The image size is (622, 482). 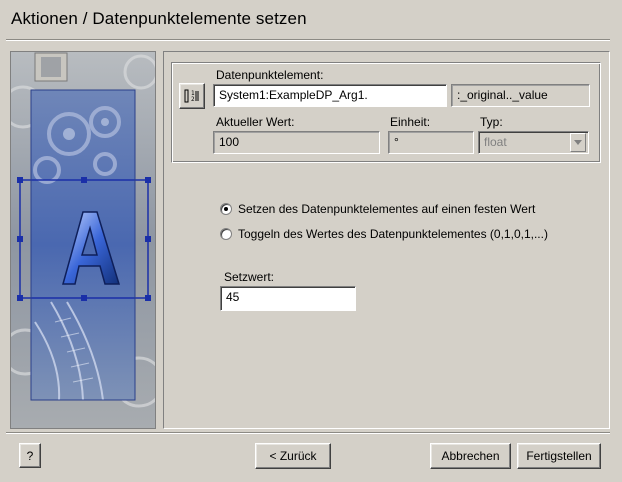 I want to click on type-dropdown-button, so click(x=578, y=142).